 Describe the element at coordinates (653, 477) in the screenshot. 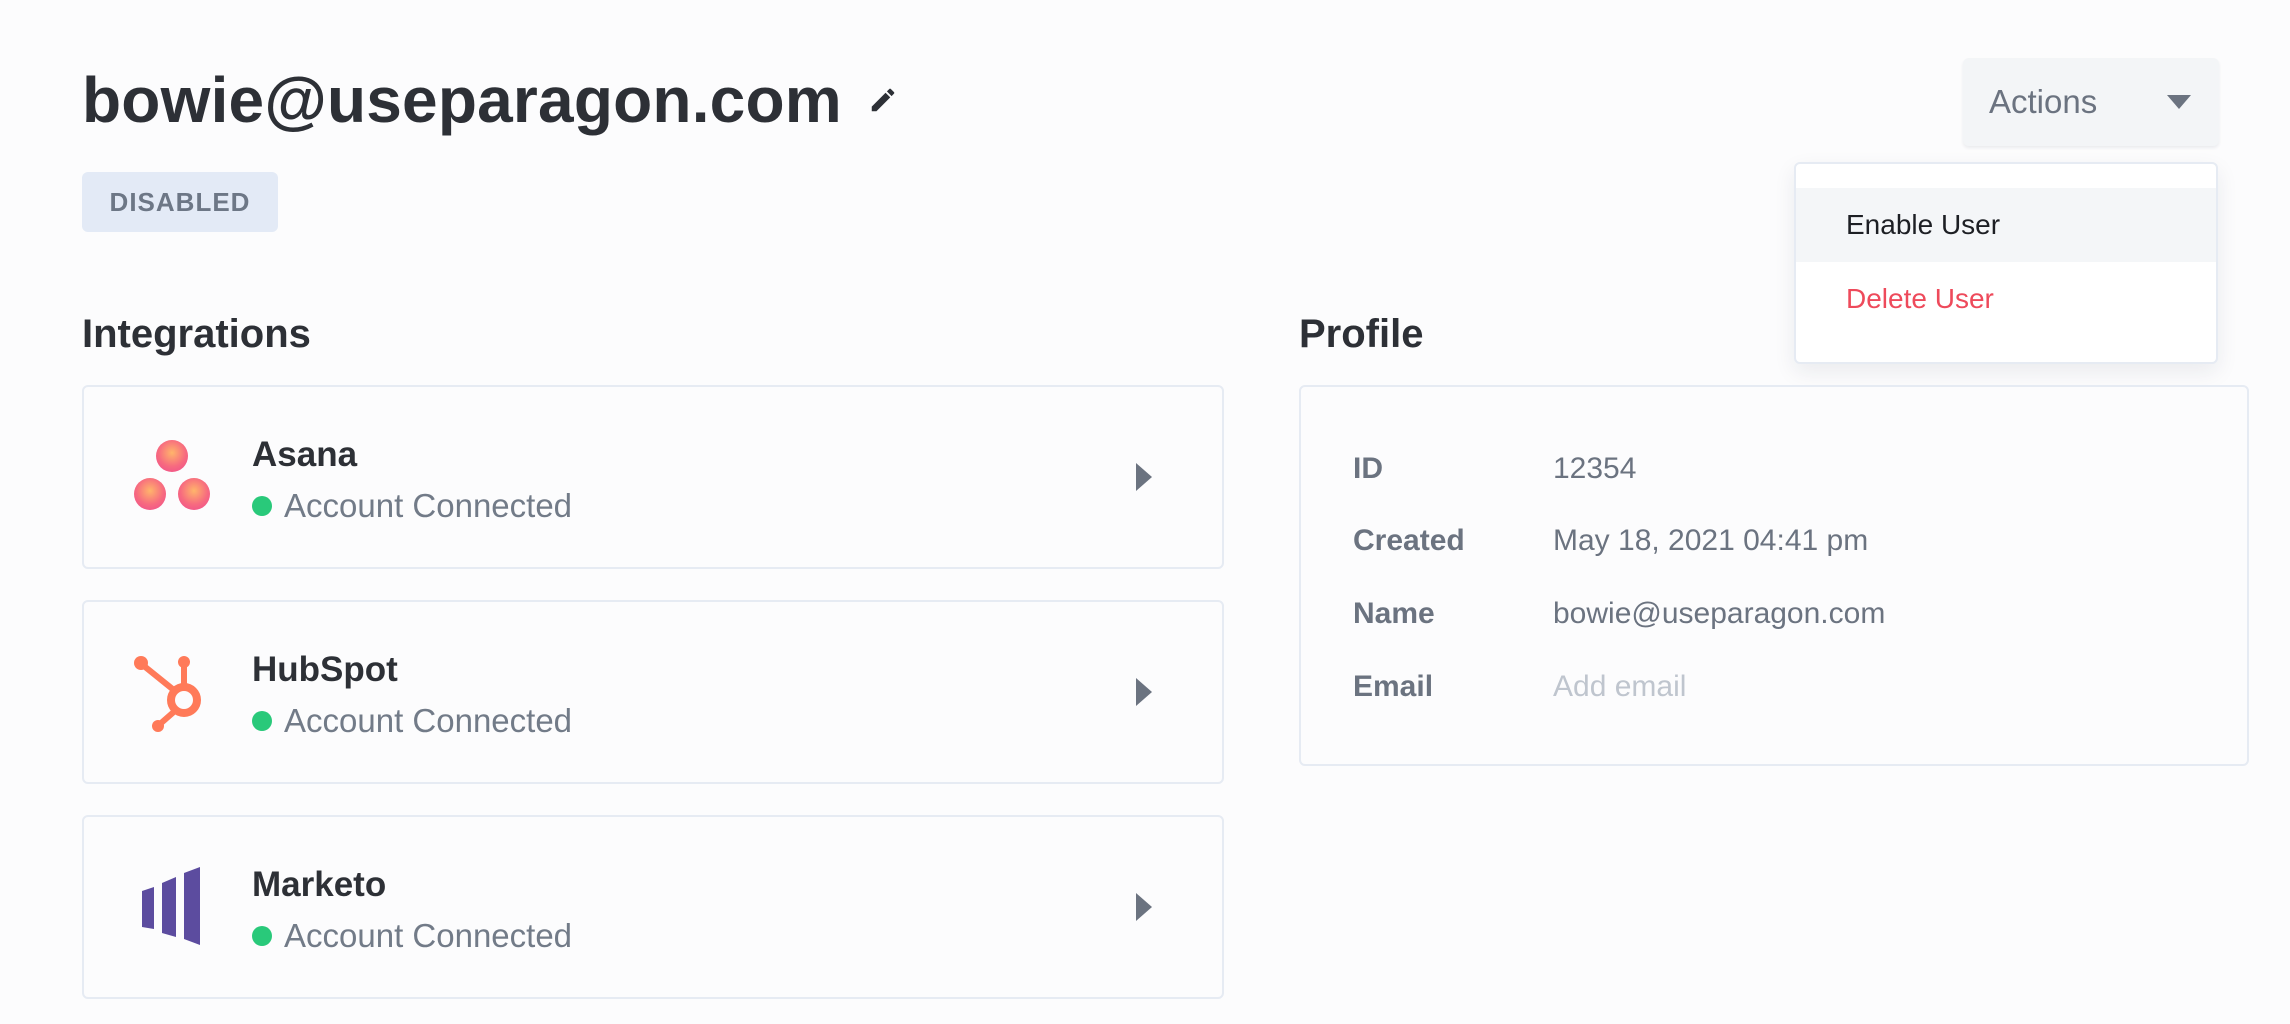

I see `integration-card-asana: Asana Account Connected` at that location.